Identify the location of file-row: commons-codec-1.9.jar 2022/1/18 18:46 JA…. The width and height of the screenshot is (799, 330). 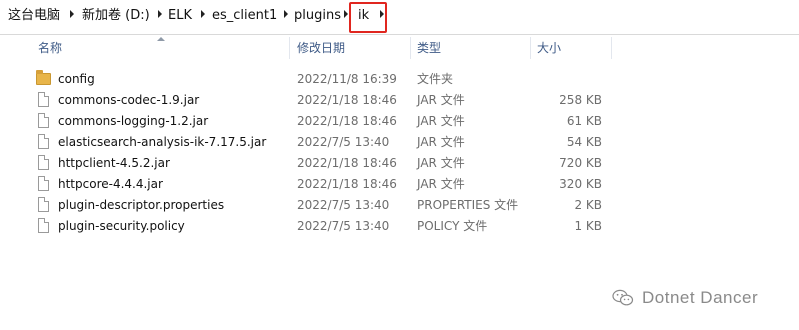
(322, 100).